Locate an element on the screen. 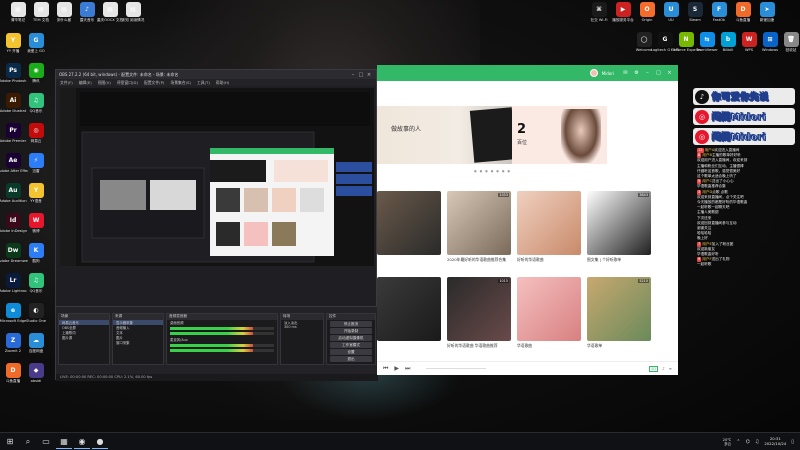 The width and height of the screenshot is (800, 450). desktop-icon: ⚡ 迅雷 is located at coordinates (36, 163).